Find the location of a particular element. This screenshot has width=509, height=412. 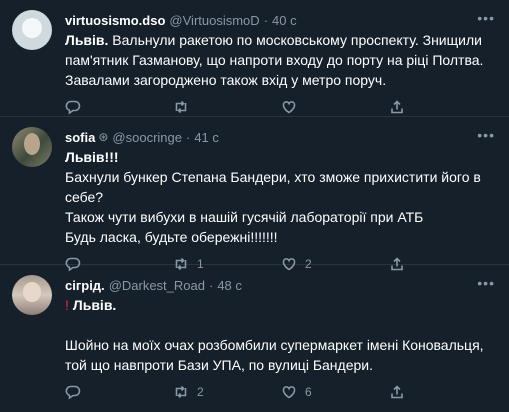

like-button is located at coordinates (335, 107).